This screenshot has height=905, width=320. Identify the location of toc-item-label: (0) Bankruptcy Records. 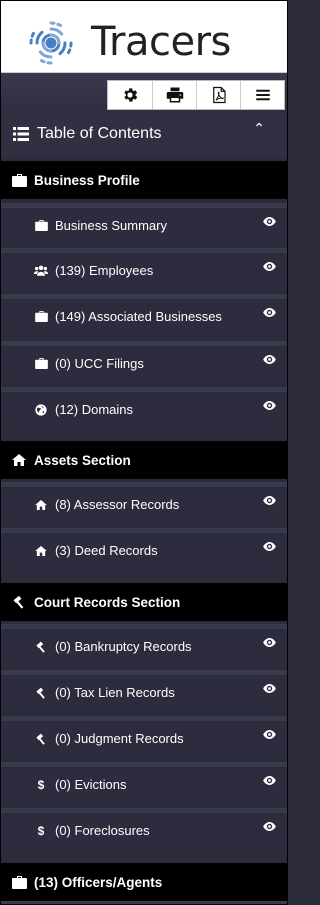
(123, 646).